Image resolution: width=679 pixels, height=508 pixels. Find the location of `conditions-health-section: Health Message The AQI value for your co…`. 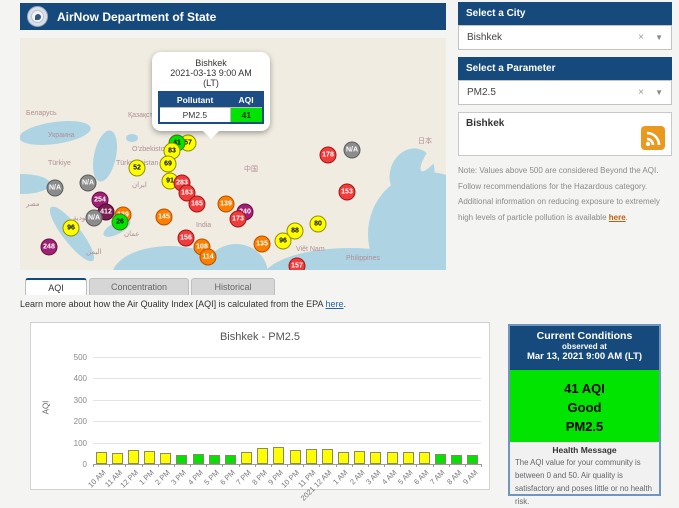

conditions-health-section: Health Message The AQI value for your co… is located at coordinates (584, 474).